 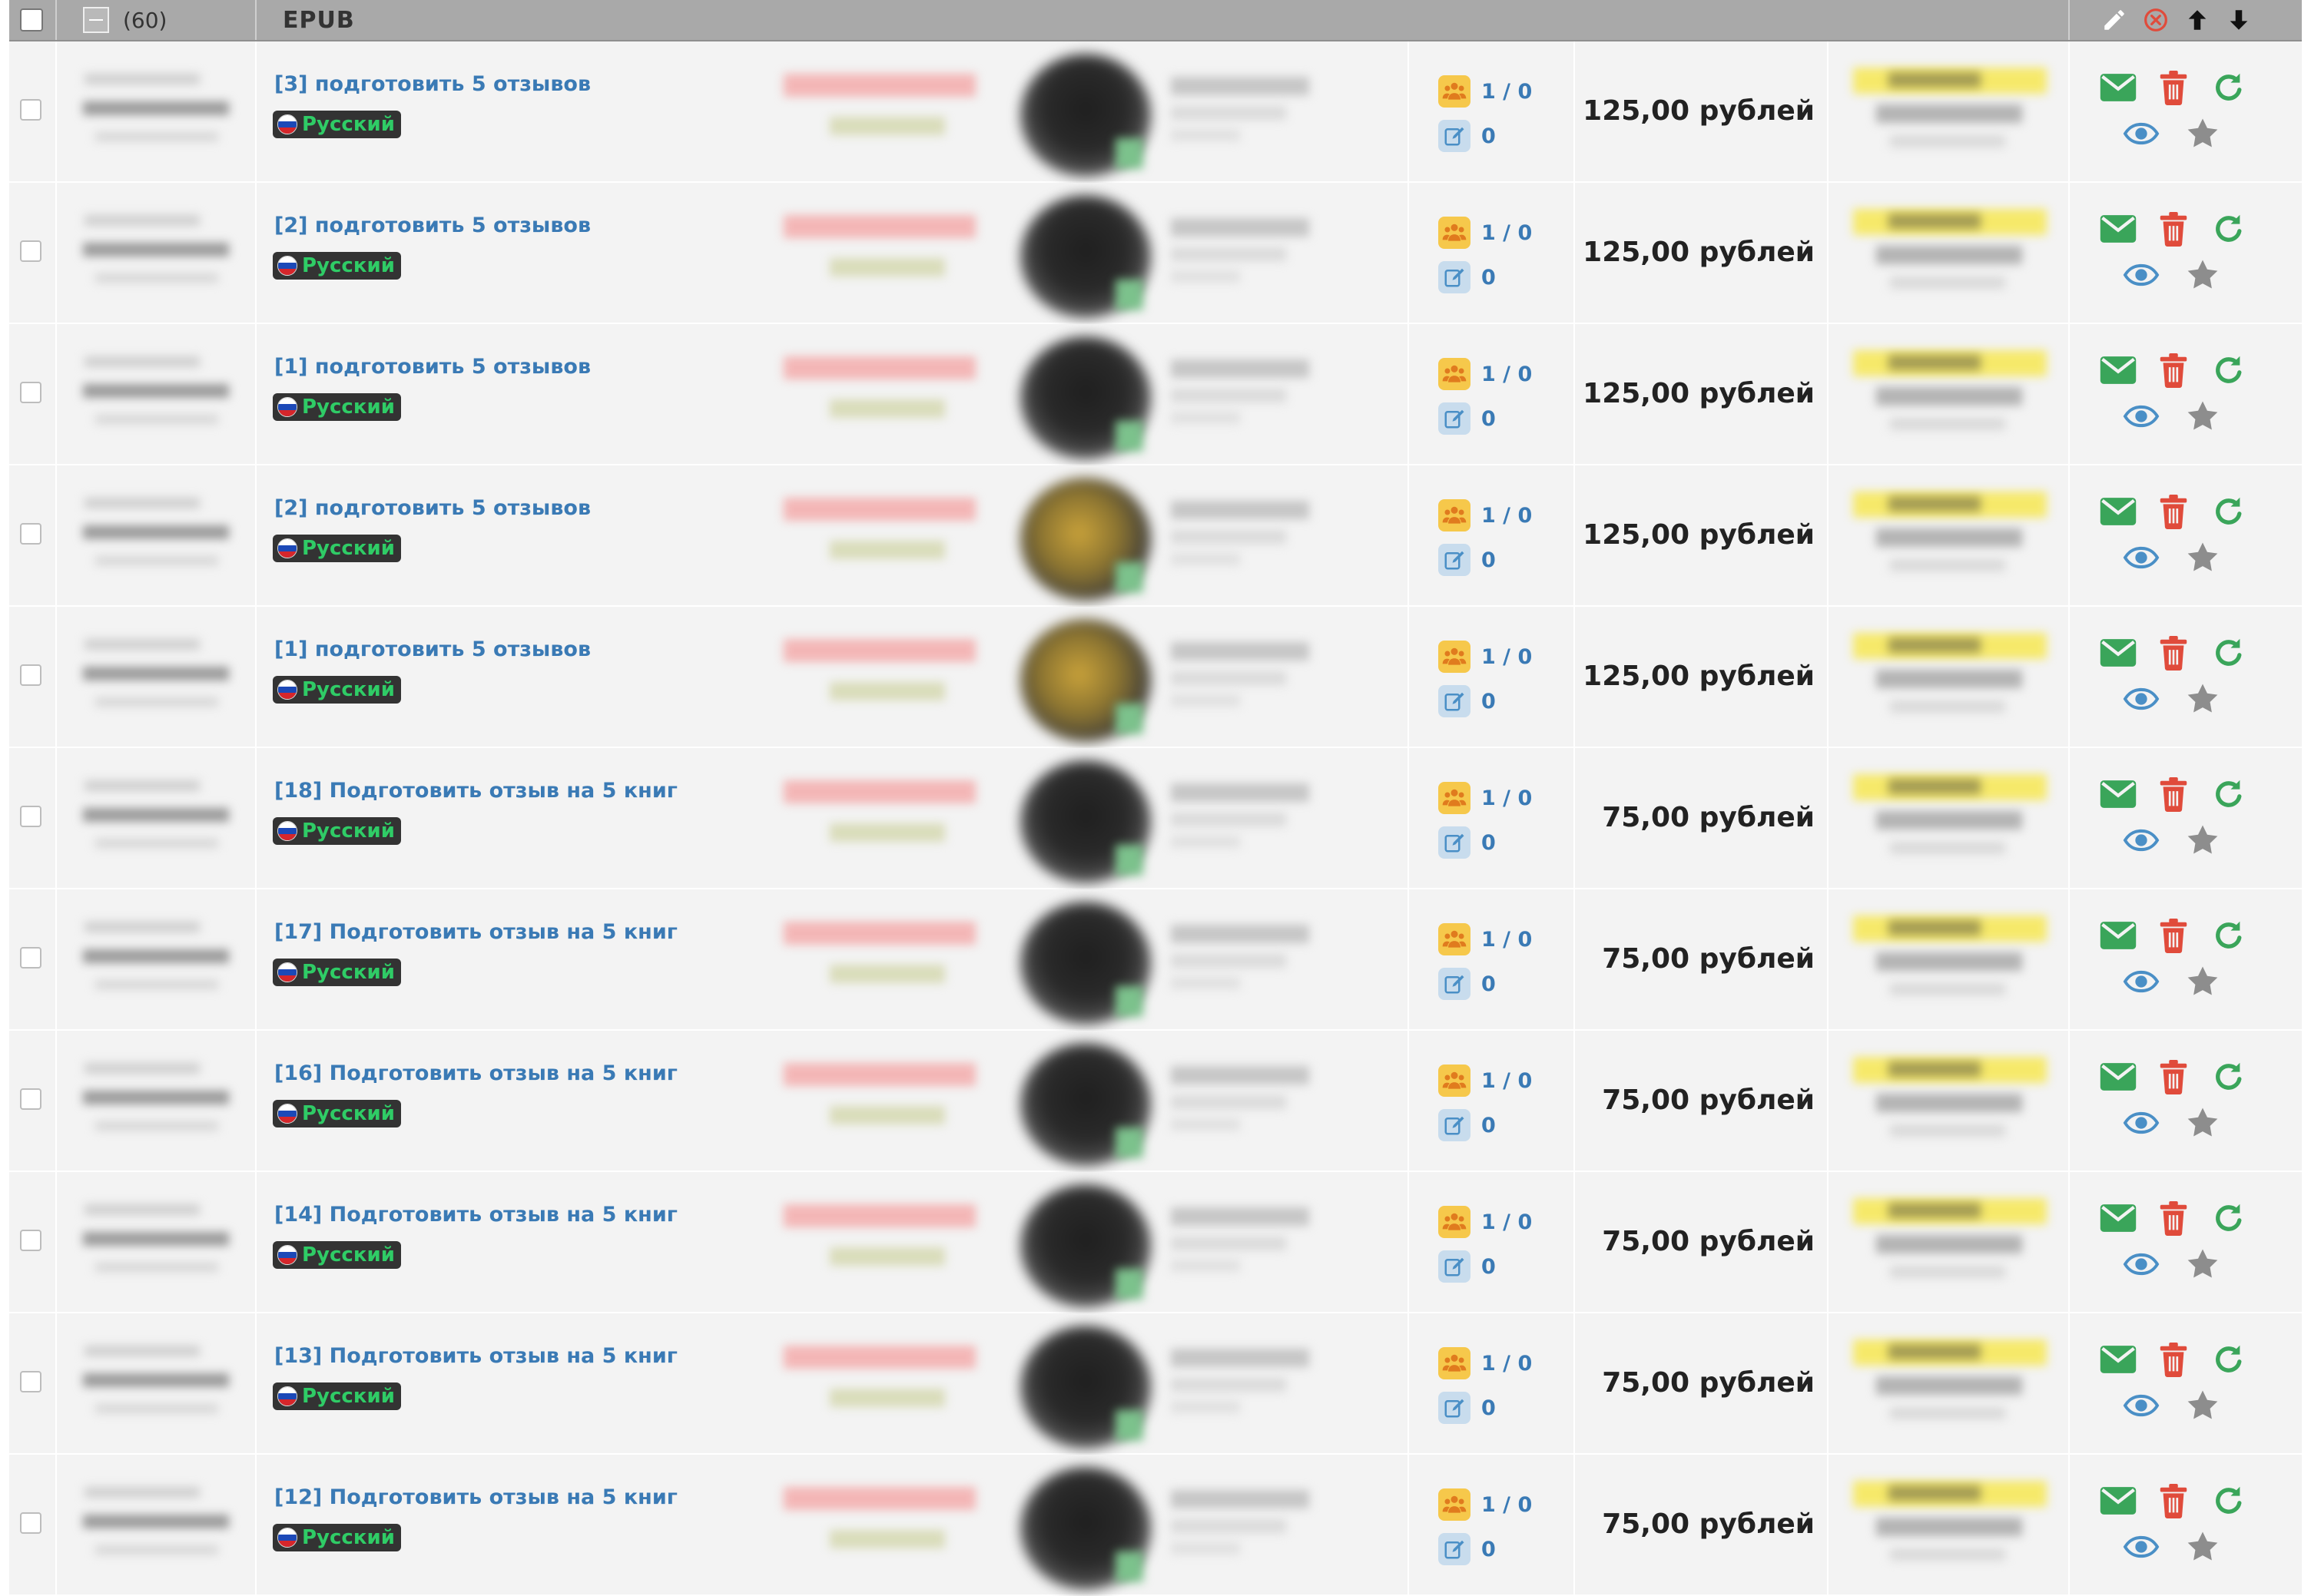 I want to click on collapse-group-button, so click(x=96, y=20).